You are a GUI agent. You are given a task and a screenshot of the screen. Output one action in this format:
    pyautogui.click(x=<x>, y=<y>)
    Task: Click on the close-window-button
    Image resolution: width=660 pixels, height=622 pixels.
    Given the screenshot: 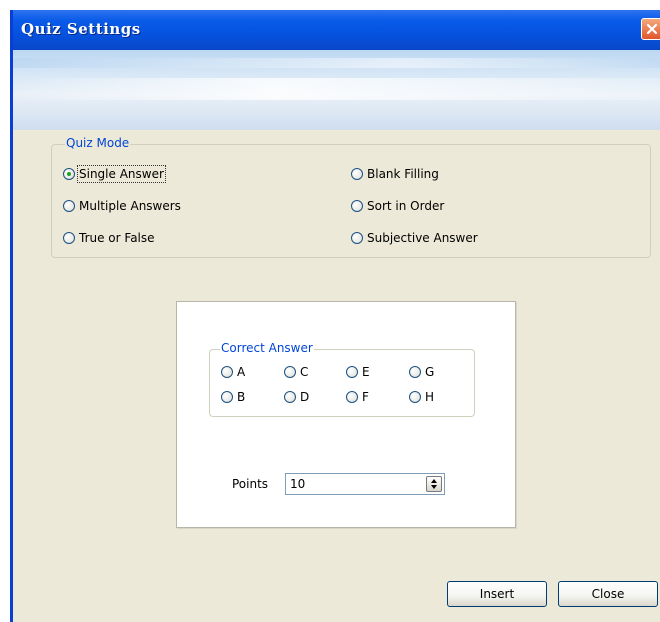 What is the action you would take?
    pyautogui.click(x=650, y=29)
    